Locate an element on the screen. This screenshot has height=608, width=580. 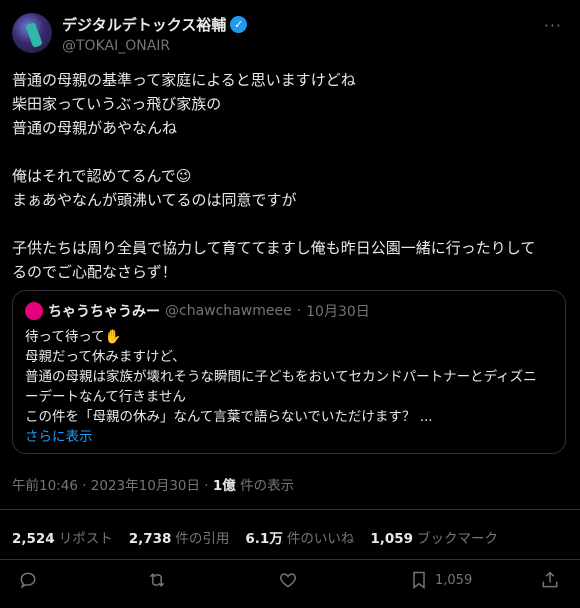
reposts-stat: 2,524 リポスト is located at coordinates (62, 537).